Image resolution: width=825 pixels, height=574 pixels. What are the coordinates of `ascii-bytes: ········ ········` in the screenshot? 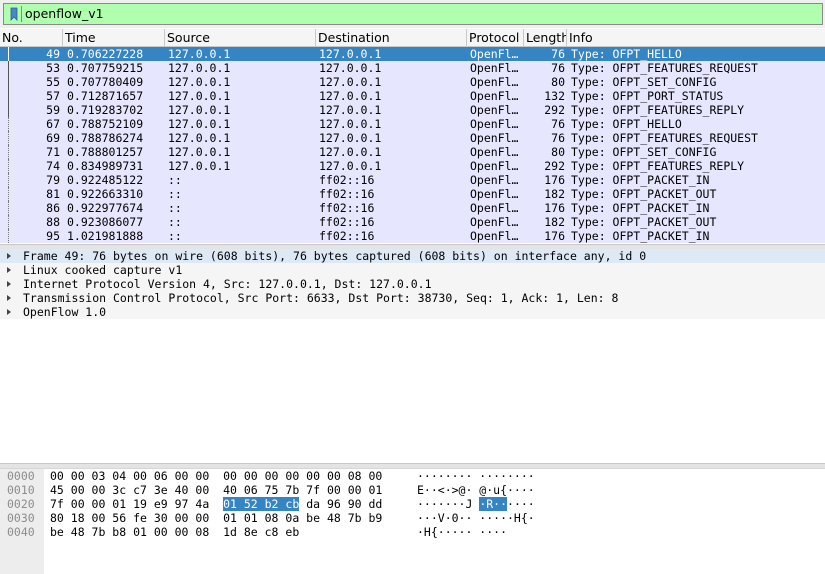 It's located at (476, 476).